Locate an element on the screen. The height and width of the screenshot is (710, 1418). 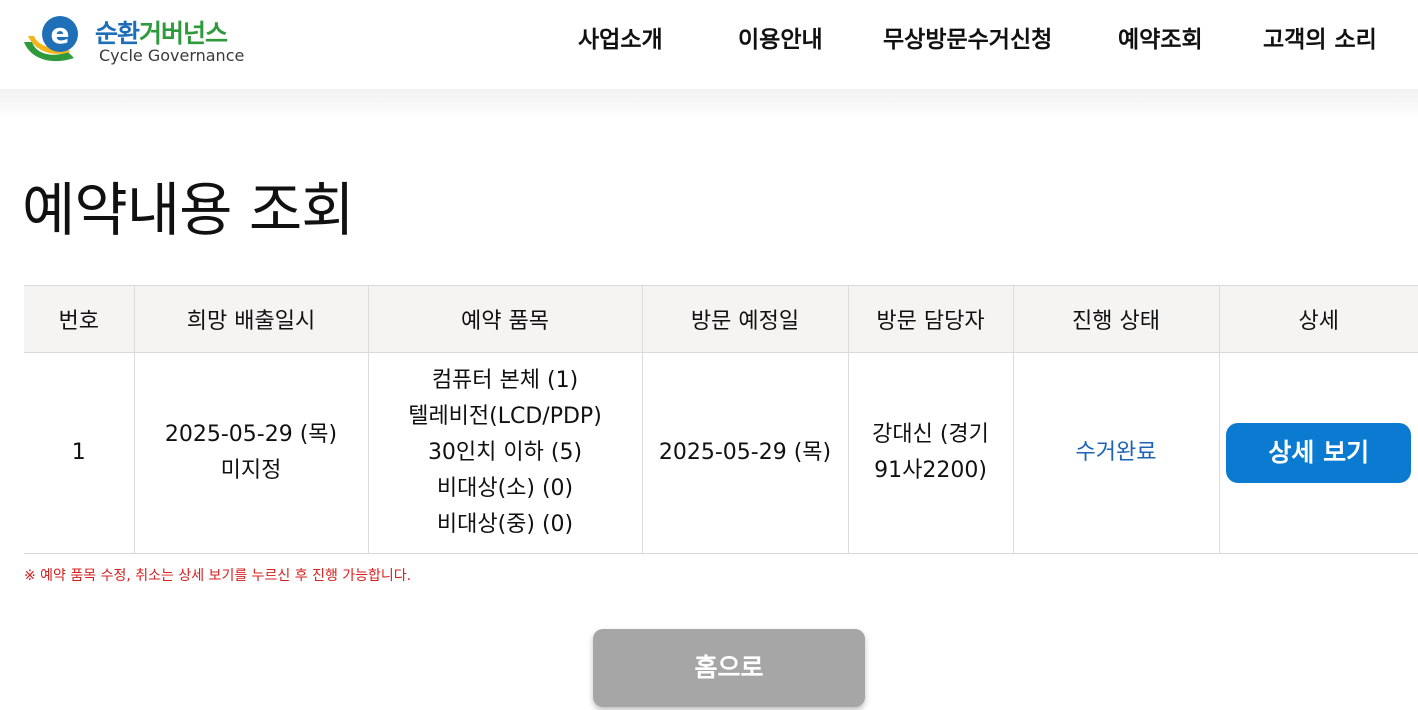
item-line: 비대상(중) (0) is located at coordinates (505, 524).